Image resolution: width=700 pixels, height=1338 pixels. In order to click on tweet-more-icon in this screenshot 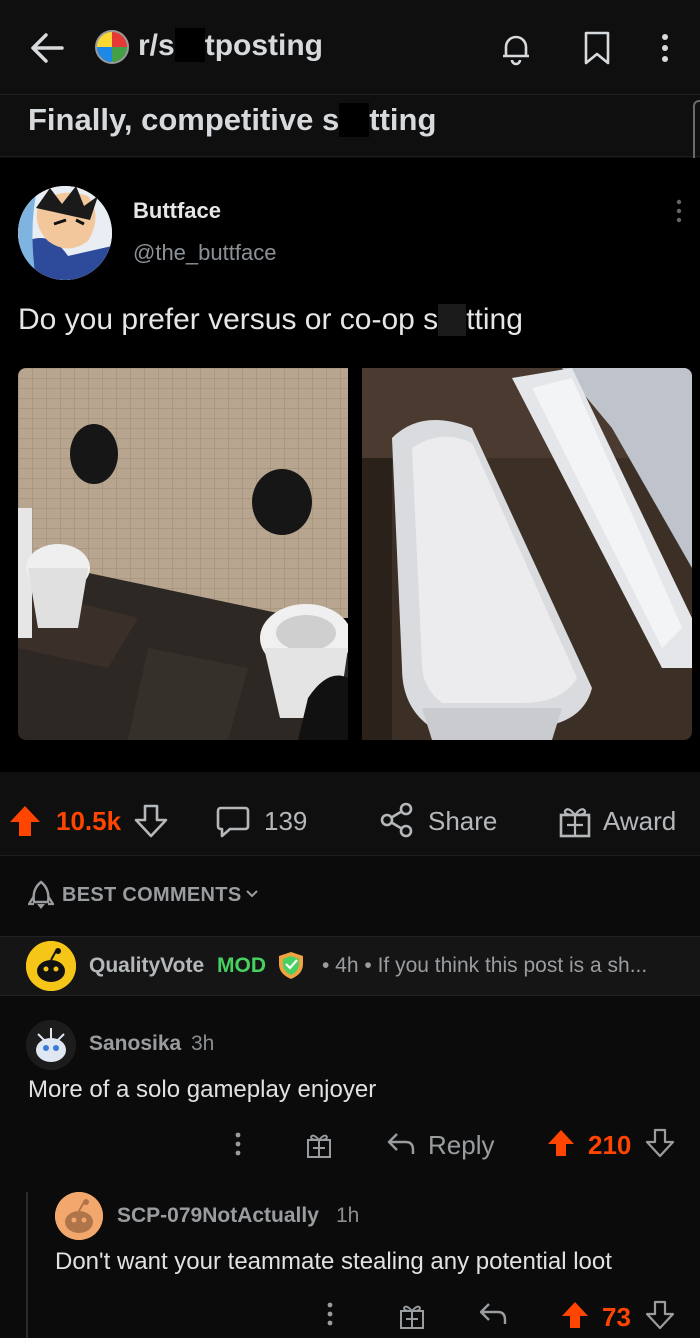, I will do `click(679, 211)`.